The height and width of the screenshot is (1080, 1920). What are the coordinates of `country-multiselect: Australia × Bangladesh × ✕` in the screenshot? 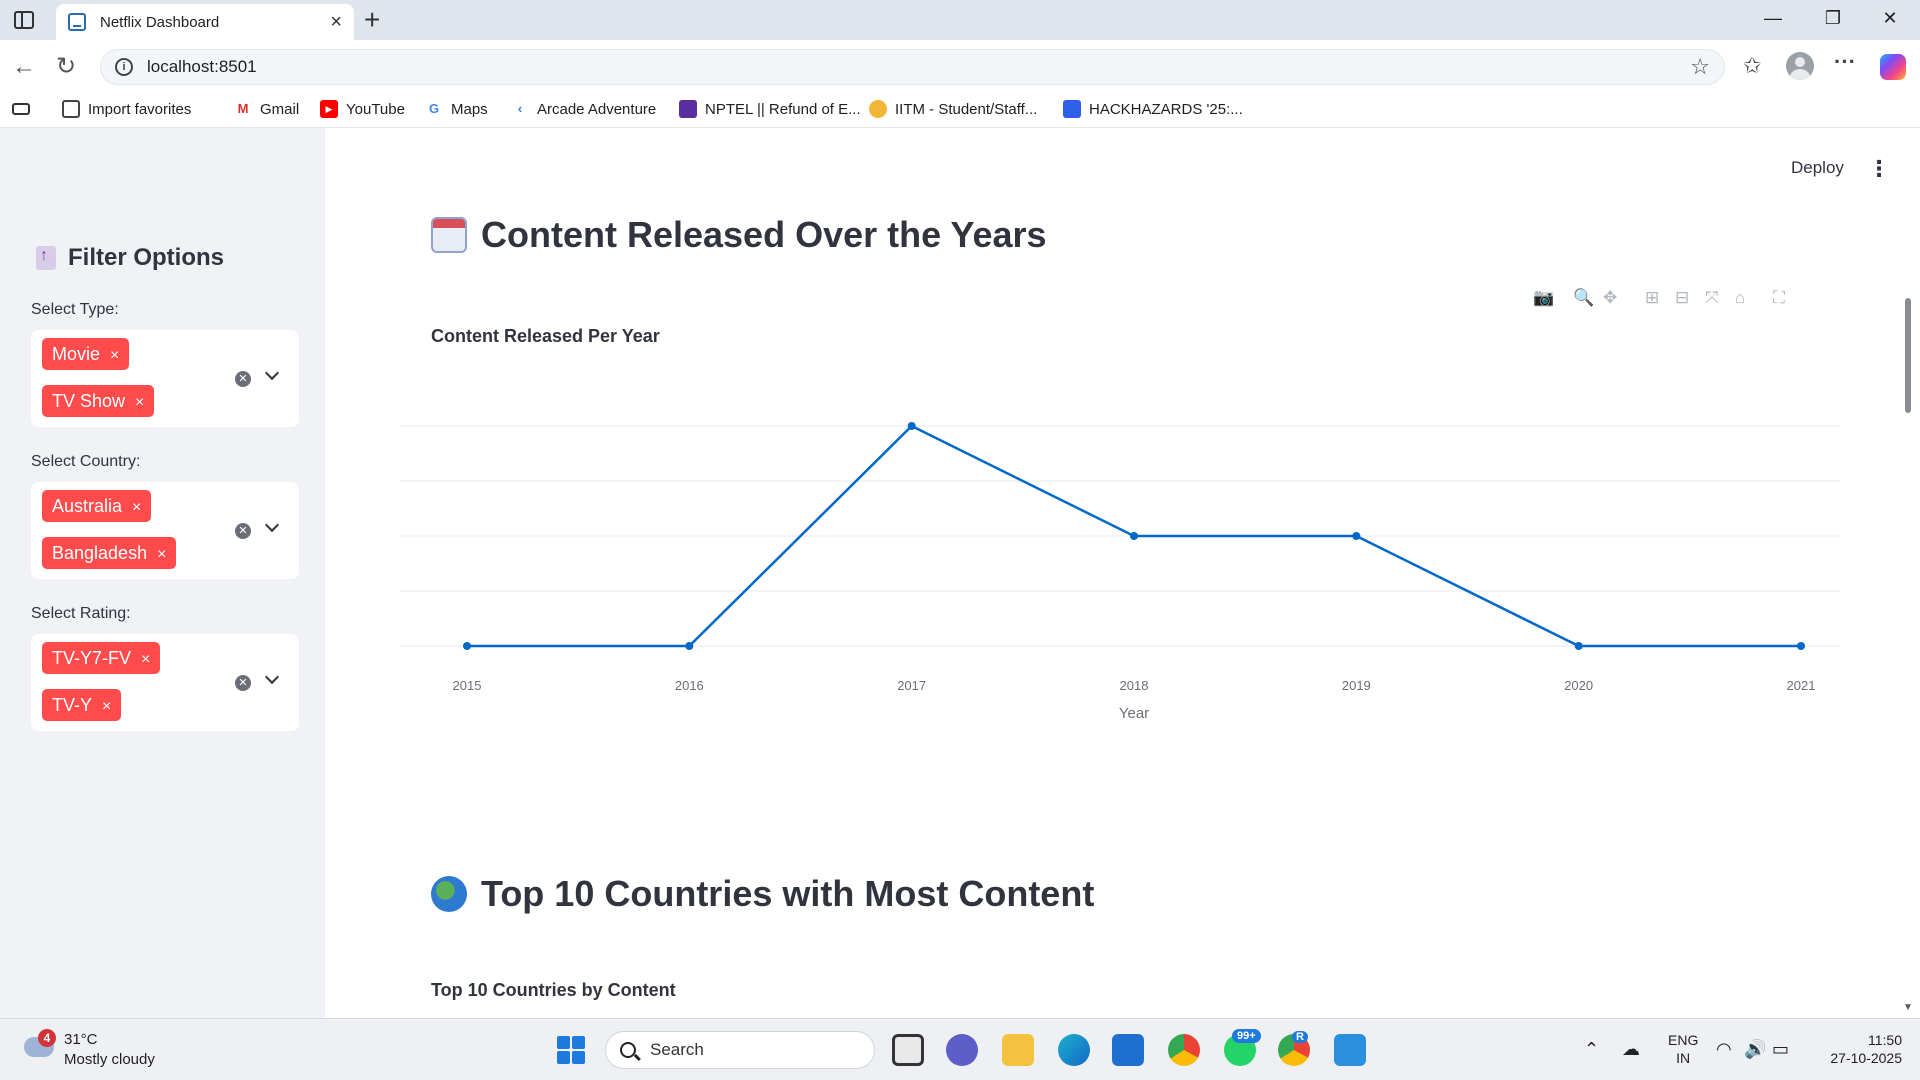 It's located at (165, 530).